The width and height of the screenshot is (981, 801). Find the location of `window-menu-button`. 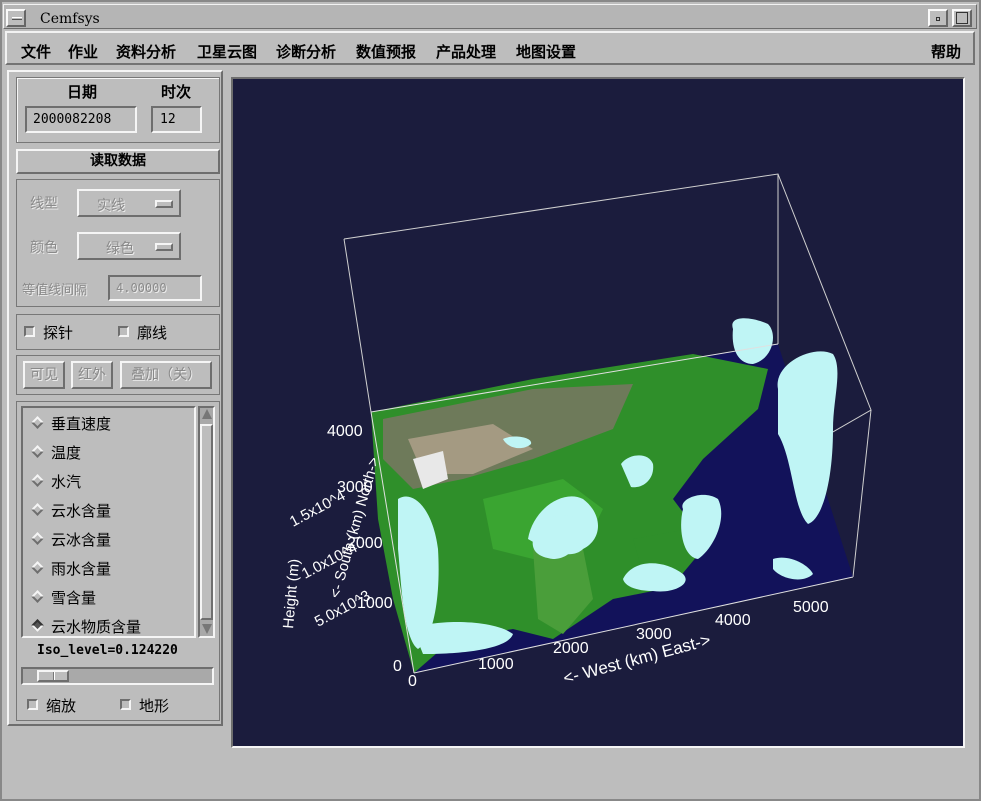

window-menu-button is located at coordinates (16, 18).